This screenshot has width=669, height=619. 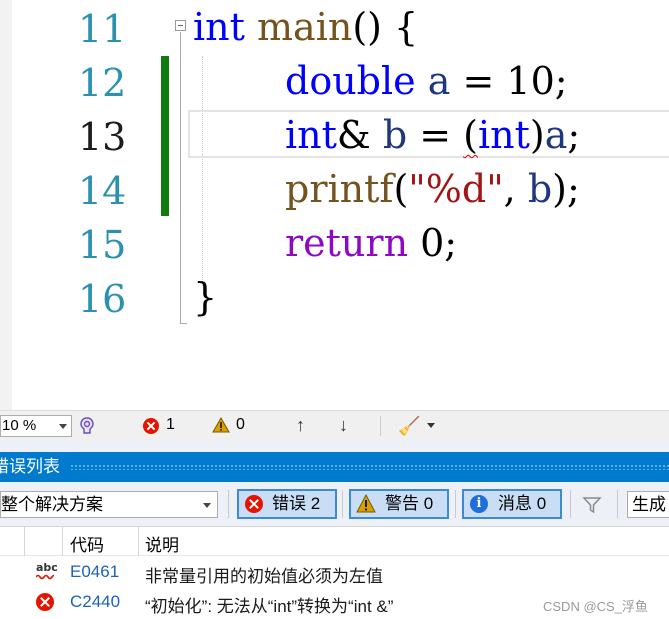 What do you see at coordinates (180, 178) in the screenshot?
I see `outline-line` at bounding box center [180, 178].